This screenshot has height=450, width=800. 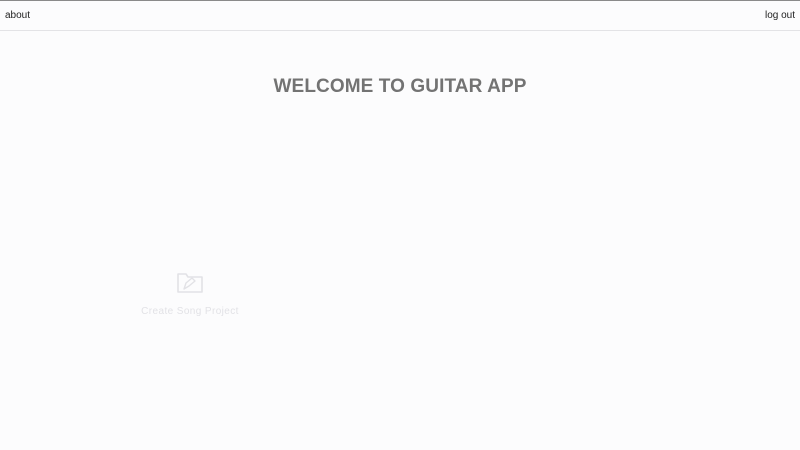 I want to click on create-song-project-label: Create Song Project, so click(x=190, y=311).